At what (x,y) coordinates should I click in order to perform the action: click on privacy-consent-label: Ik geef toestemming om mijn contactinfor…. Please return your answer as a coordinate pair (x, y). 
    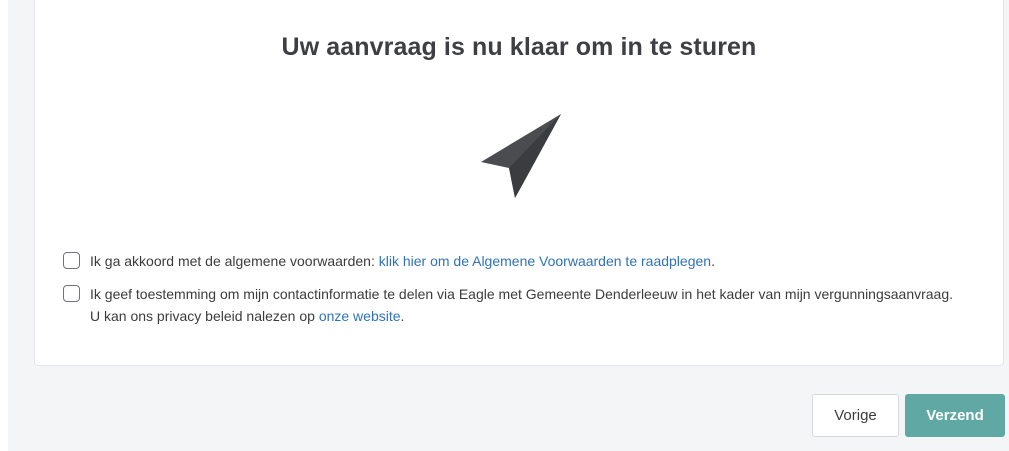
    Looking at the image, I should click on (526, 305).